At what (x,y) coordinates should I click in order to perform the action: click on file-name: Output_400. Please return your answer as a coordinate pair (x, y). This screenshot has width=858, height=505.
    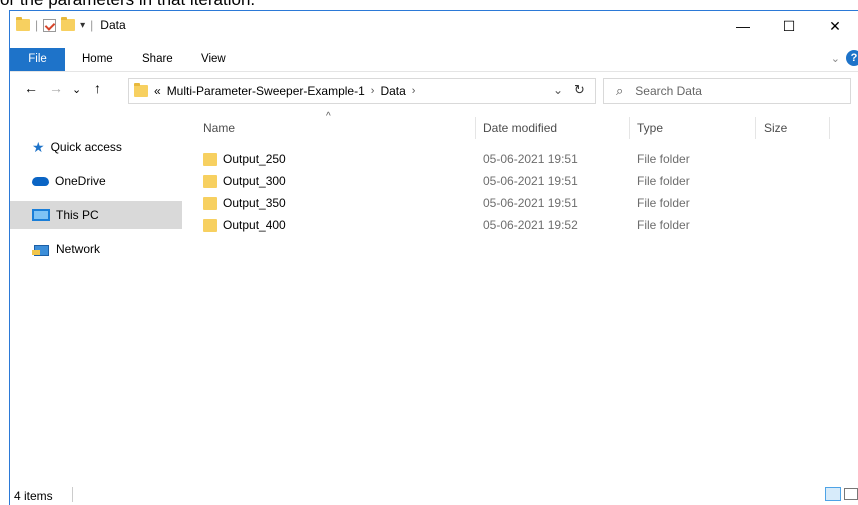
    Looking at the image, I should click on (254, 225).